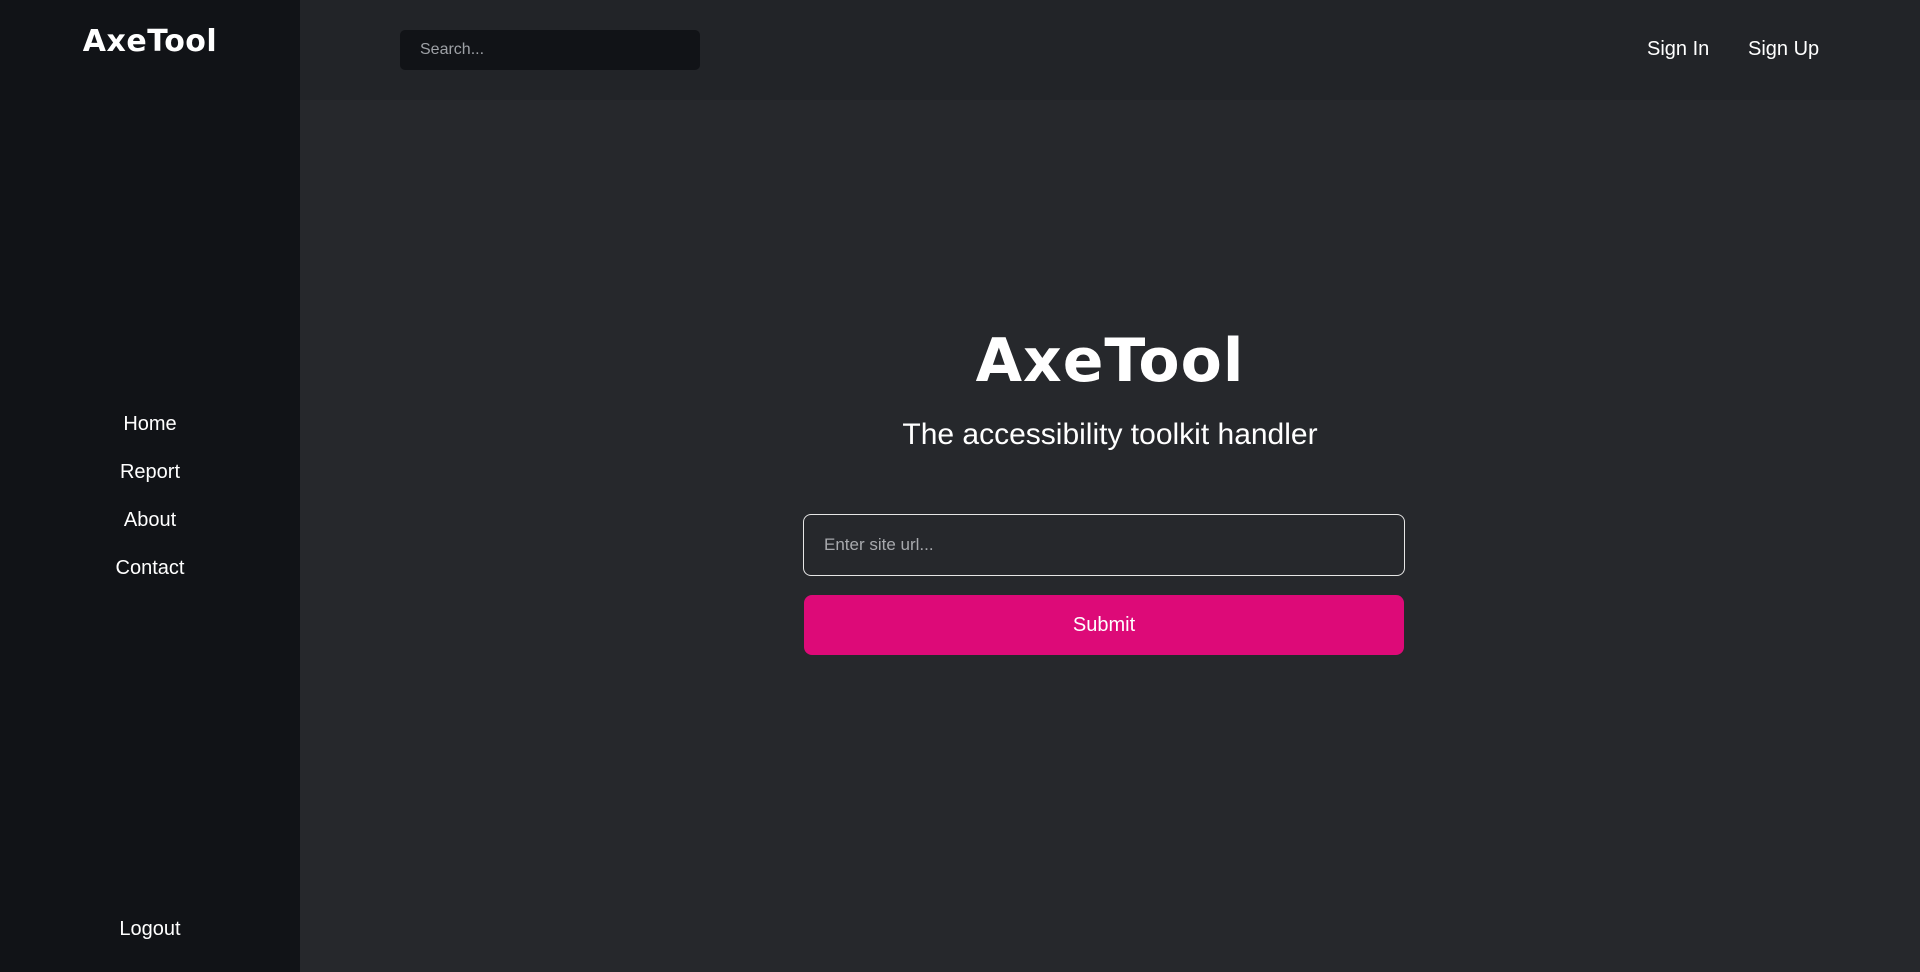 The image size is (1920, 972). I want to click on sidebar-logo: AxeTool, so click(150, 41).